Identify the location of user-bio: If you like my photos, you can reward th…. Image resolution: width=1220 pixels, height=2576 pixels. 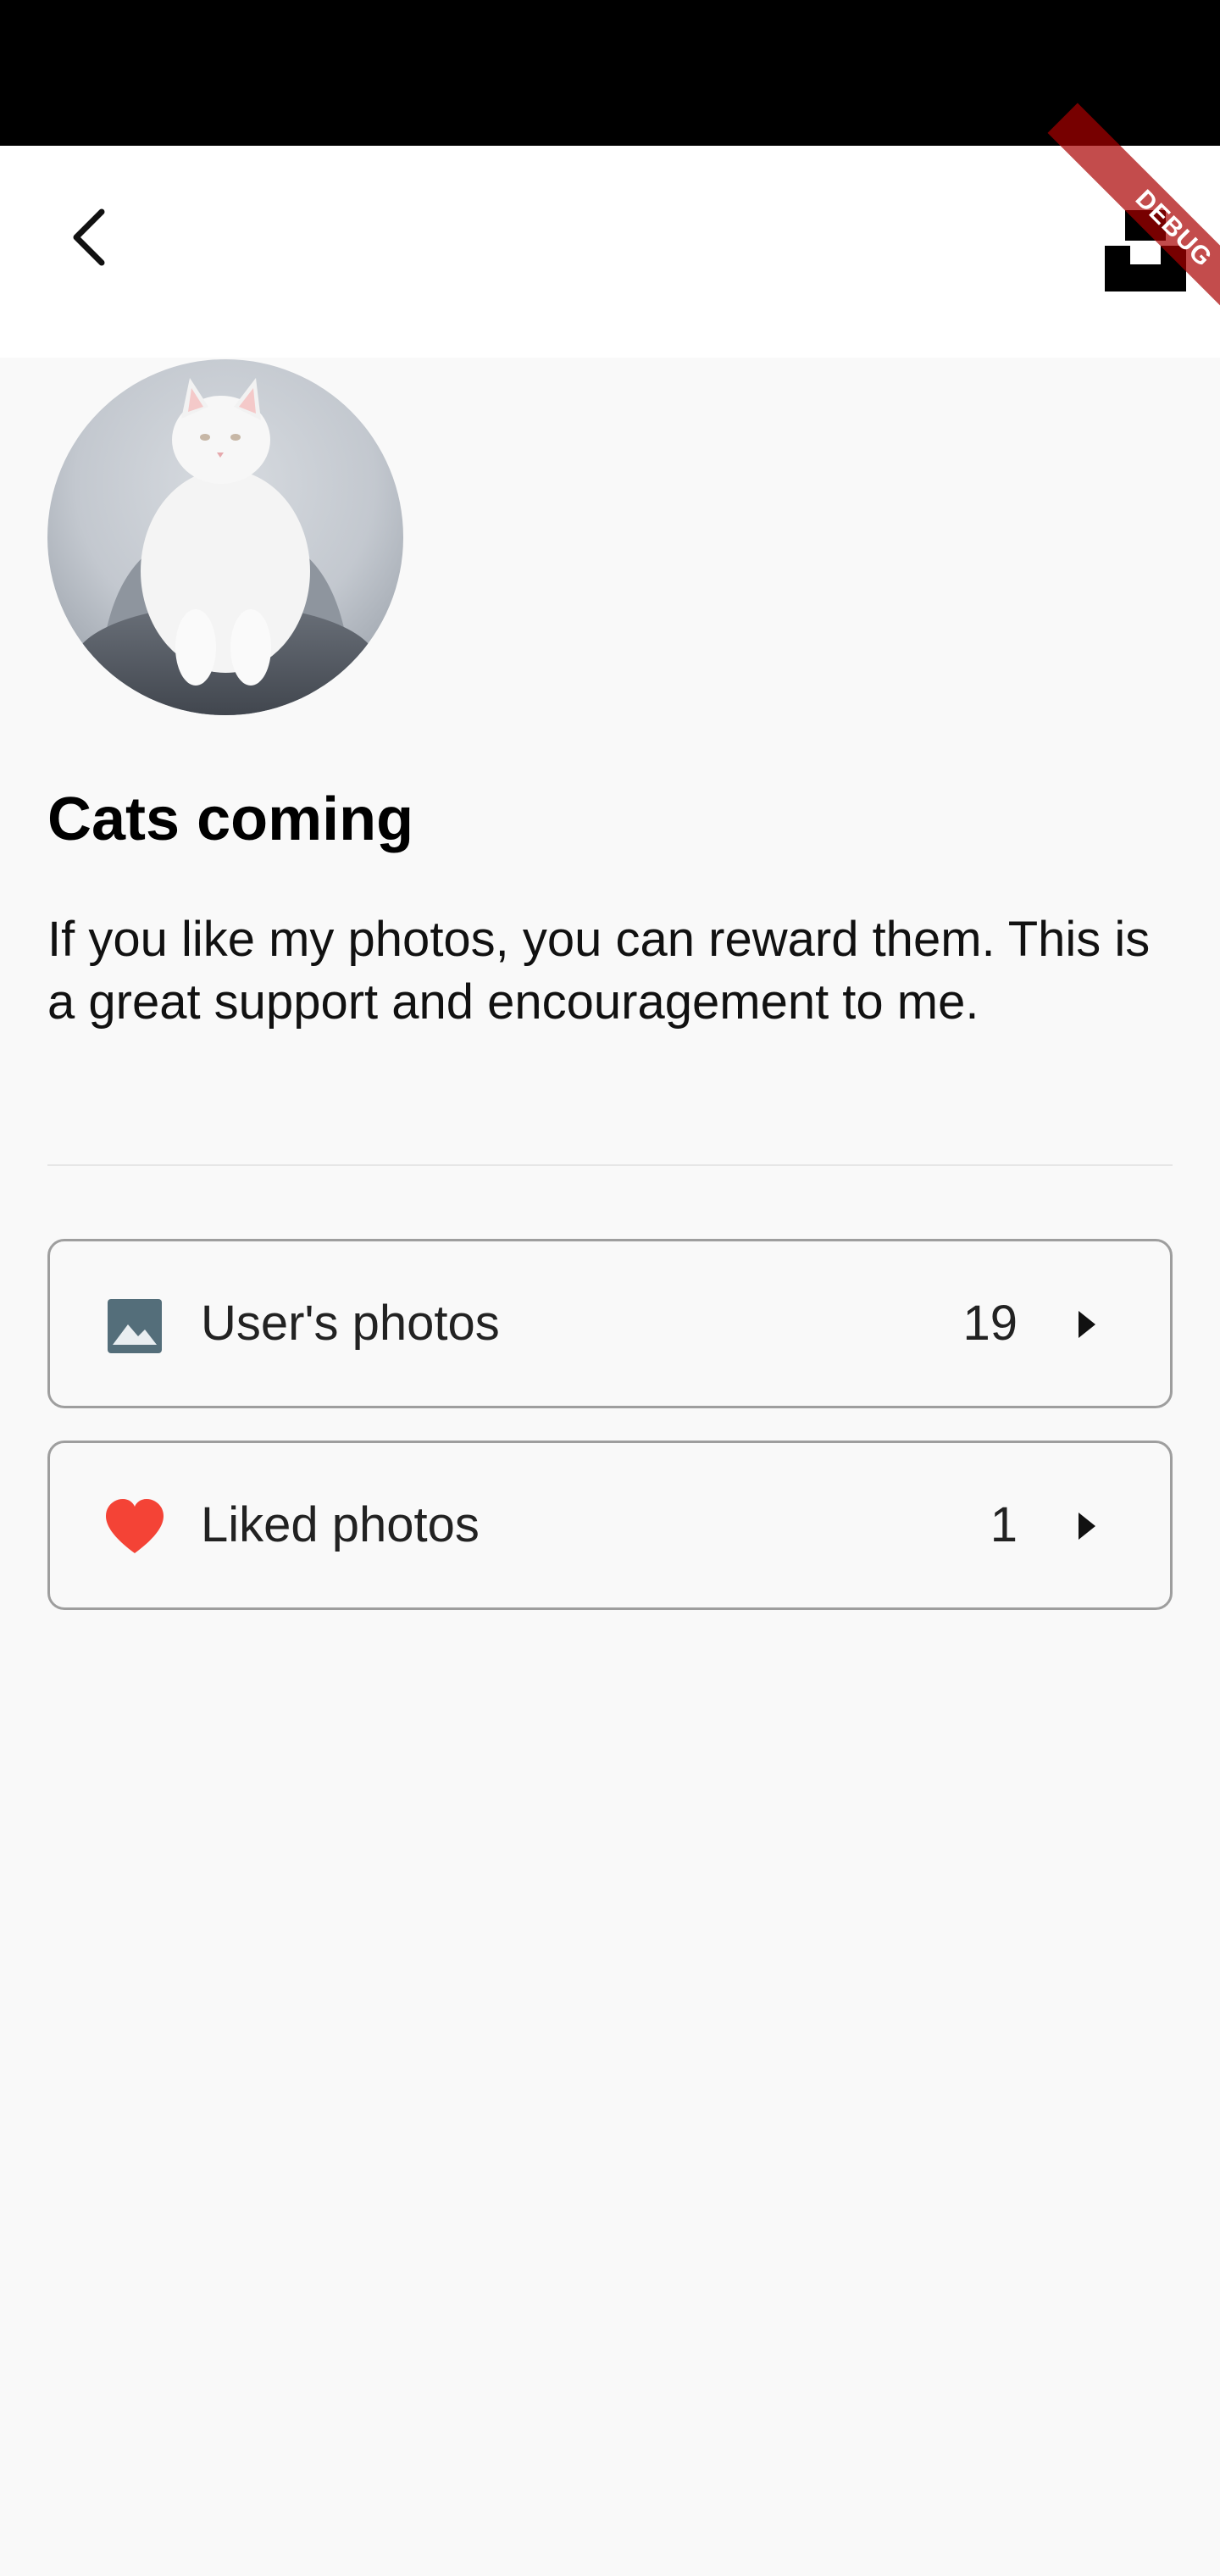
(599, 971).